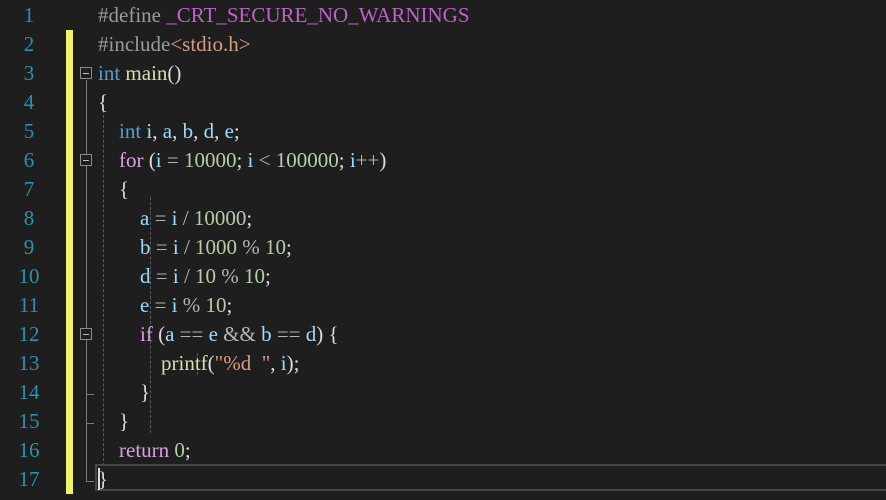 The width and height of the screenshot is (886, 500). I want to click on code-line: b = i / 1000 % 10;, so click(195, 247).